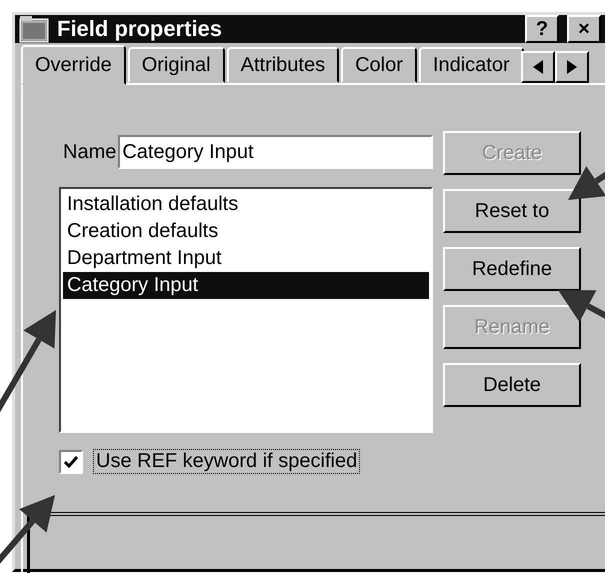  What do you see at coordinates (275, 152) in the screenshot?
I see `name-field: Category Input` at bounding box center [275, 152].